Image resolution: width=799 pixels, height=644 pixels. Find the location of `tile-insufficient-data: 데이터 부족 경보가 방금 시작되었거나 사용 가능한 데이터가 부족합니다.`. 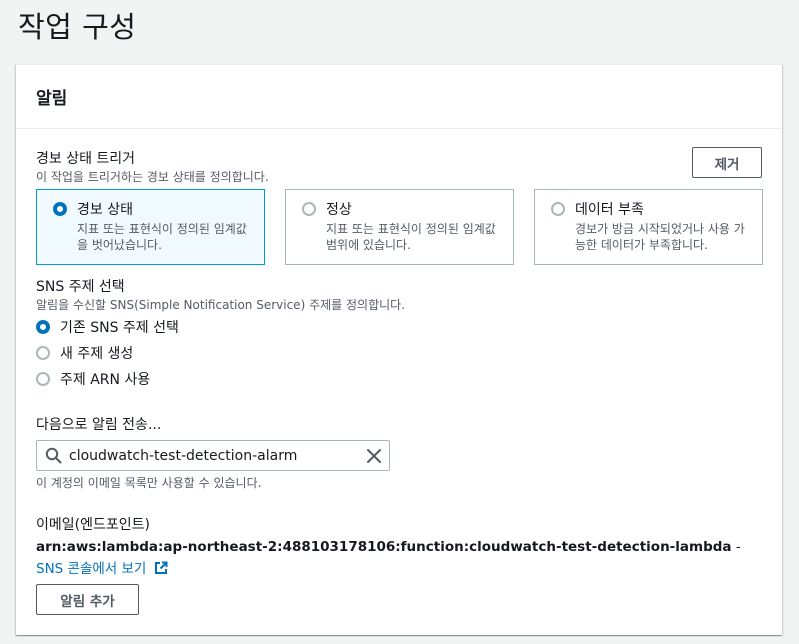

tile-insufficient-data: 데이터 부족 경보가 방금 시작되었거나 사용 가능한 데이터가 부족합니다. is located at coordinates (648, 227).